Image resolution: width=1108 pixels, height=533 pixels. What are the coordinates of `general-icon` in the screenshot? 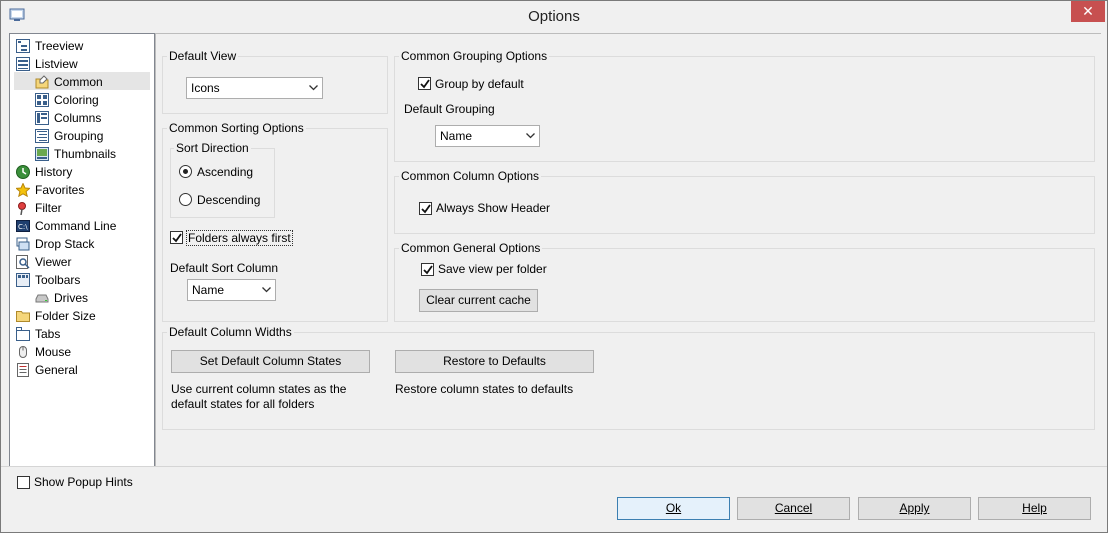 It's located at (23, 369).